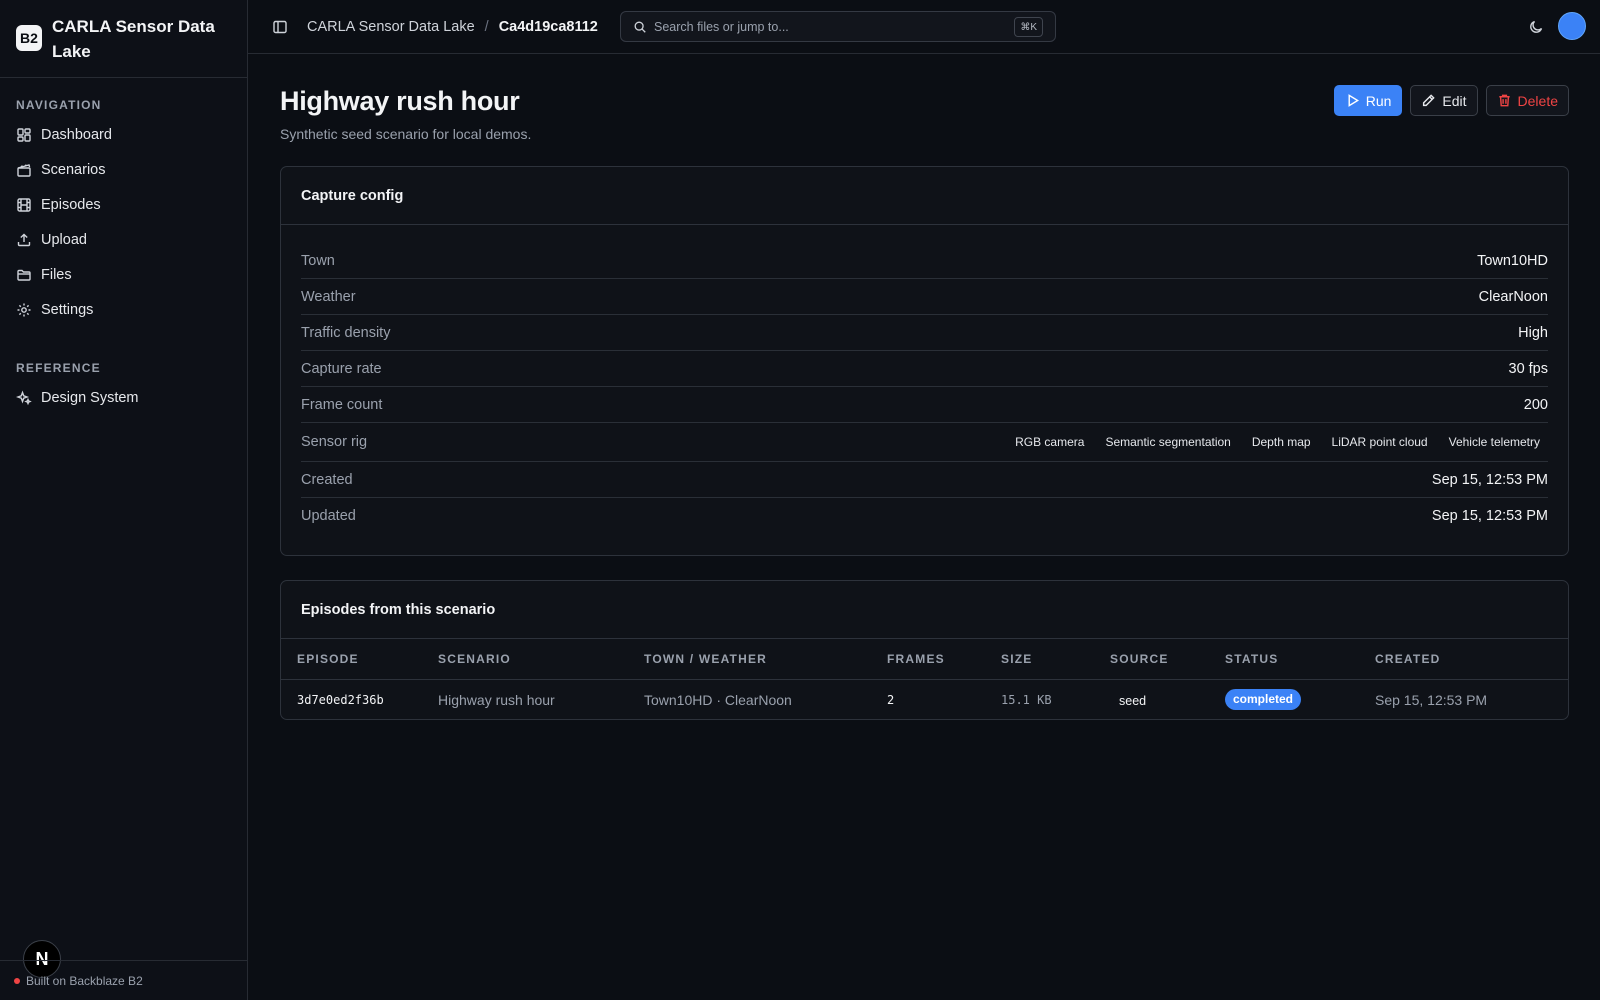 This screenshot has width=1600, height=1000. I want to click on reference-heading: REFERENCE, so click(58, 368).